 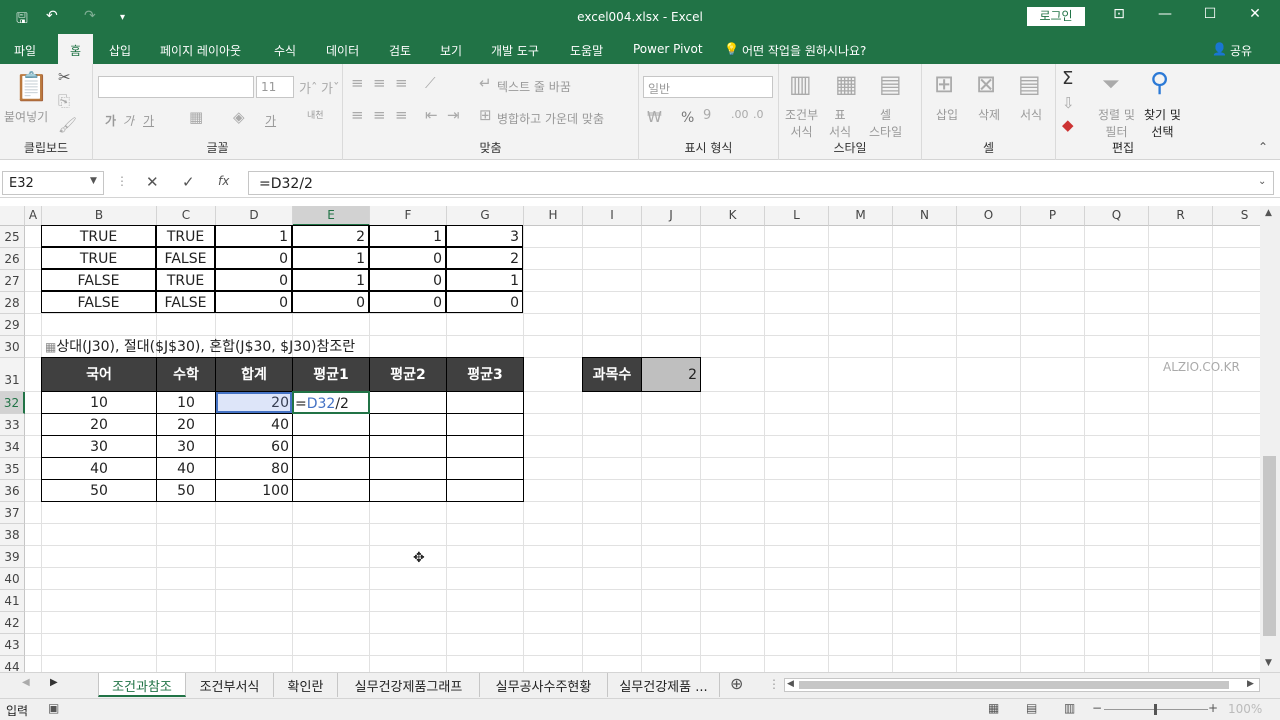 What do you see at coordinates (708, 87) in the screenshot?
I see `number-format-select: 일반` at bounding box center [708, 87].